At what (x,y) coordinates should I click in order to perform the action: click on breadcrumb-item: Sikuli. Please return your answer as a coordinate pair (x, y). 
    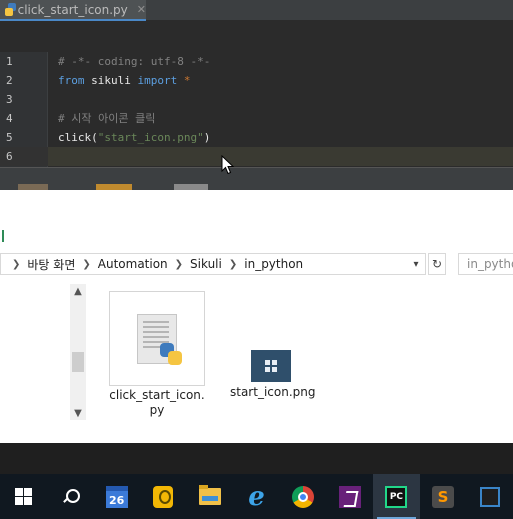
    Looking at the image, I should click on (206, 264).